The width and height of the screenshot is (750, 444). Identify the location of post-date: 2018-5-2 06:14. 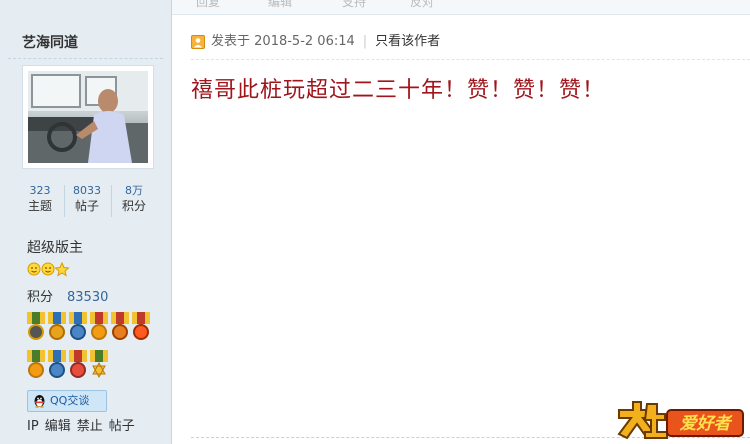
(304, 41).